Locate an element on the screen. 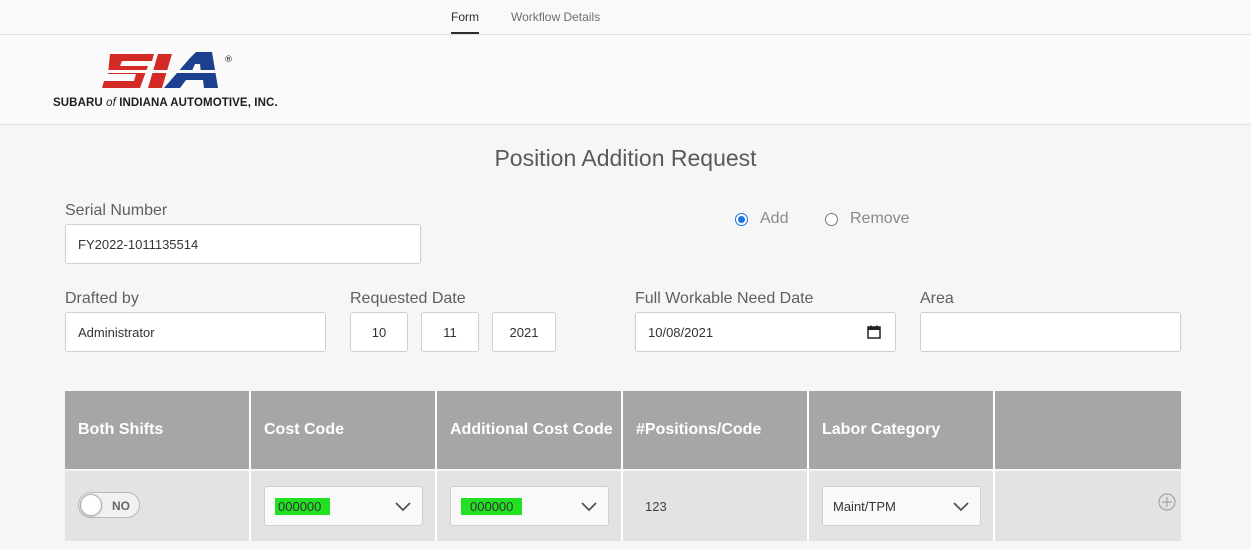 This screenshot has height=549, width=1251. positions-value: 123 is located at coordinates (656, 506).